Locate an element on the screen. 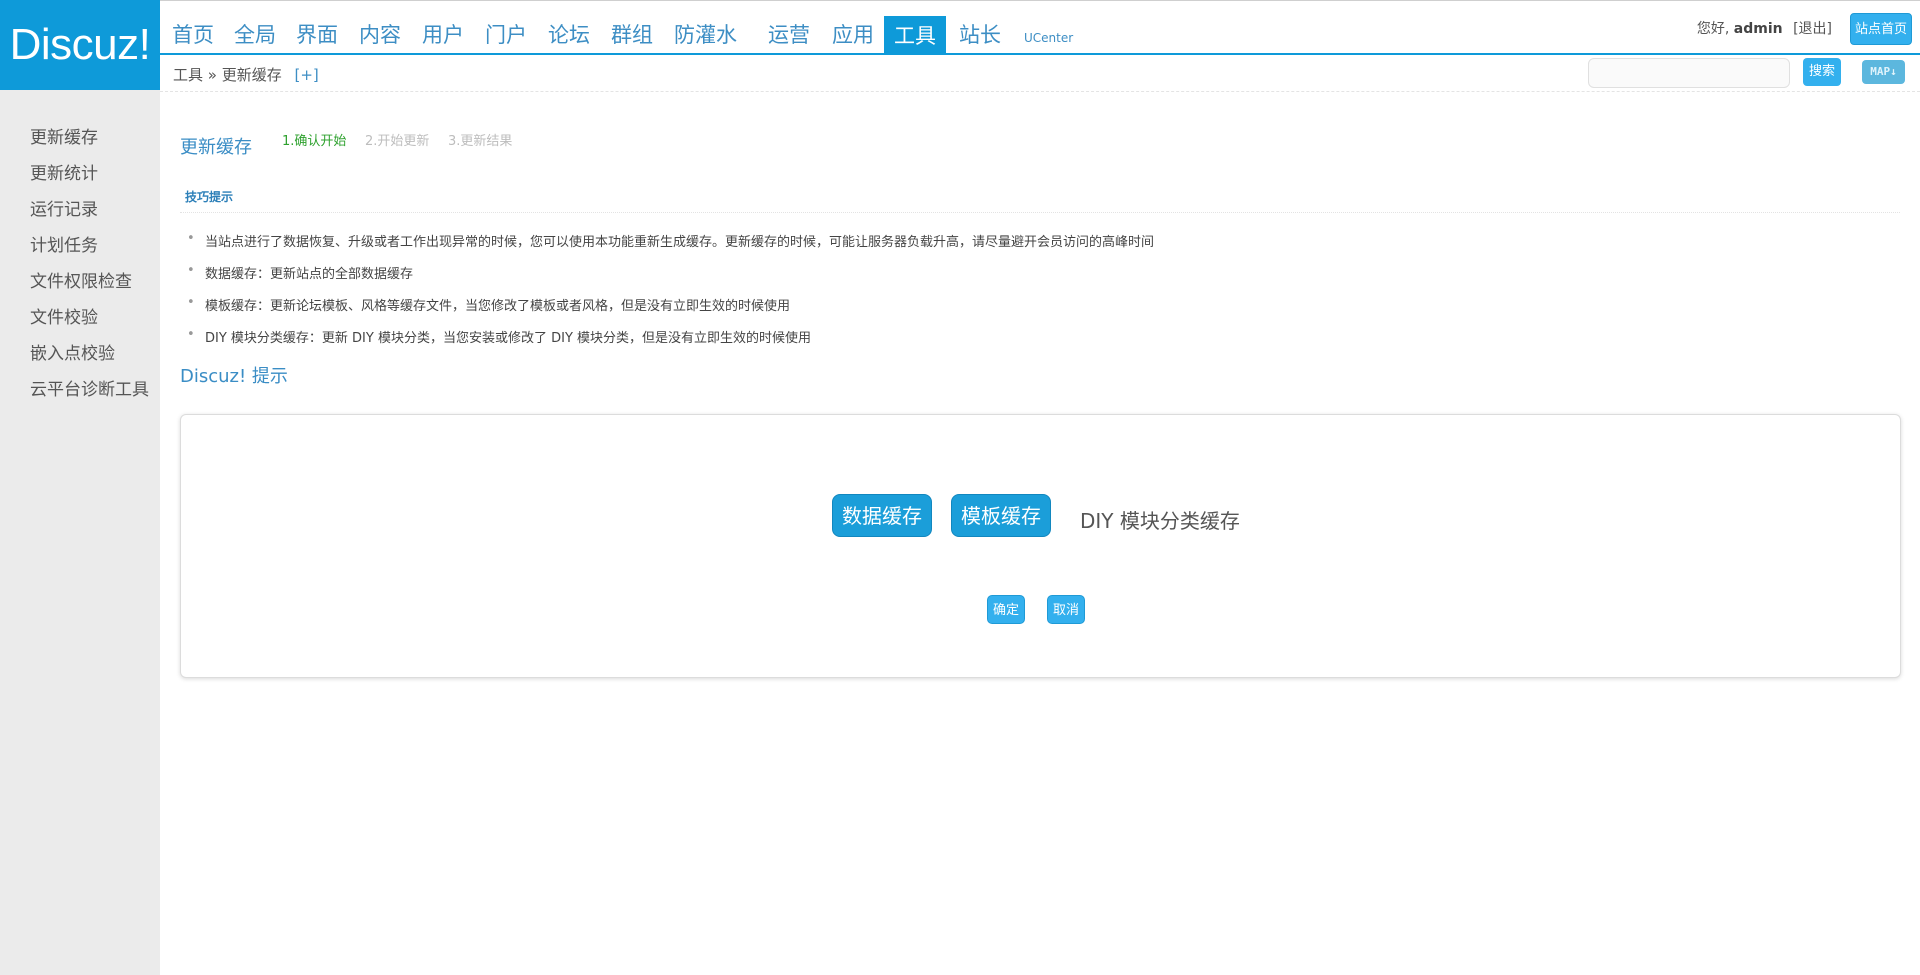 This screenshot has height=975, width=1920. step-2: 2.开始更新 is located at coordinates (397, 141).